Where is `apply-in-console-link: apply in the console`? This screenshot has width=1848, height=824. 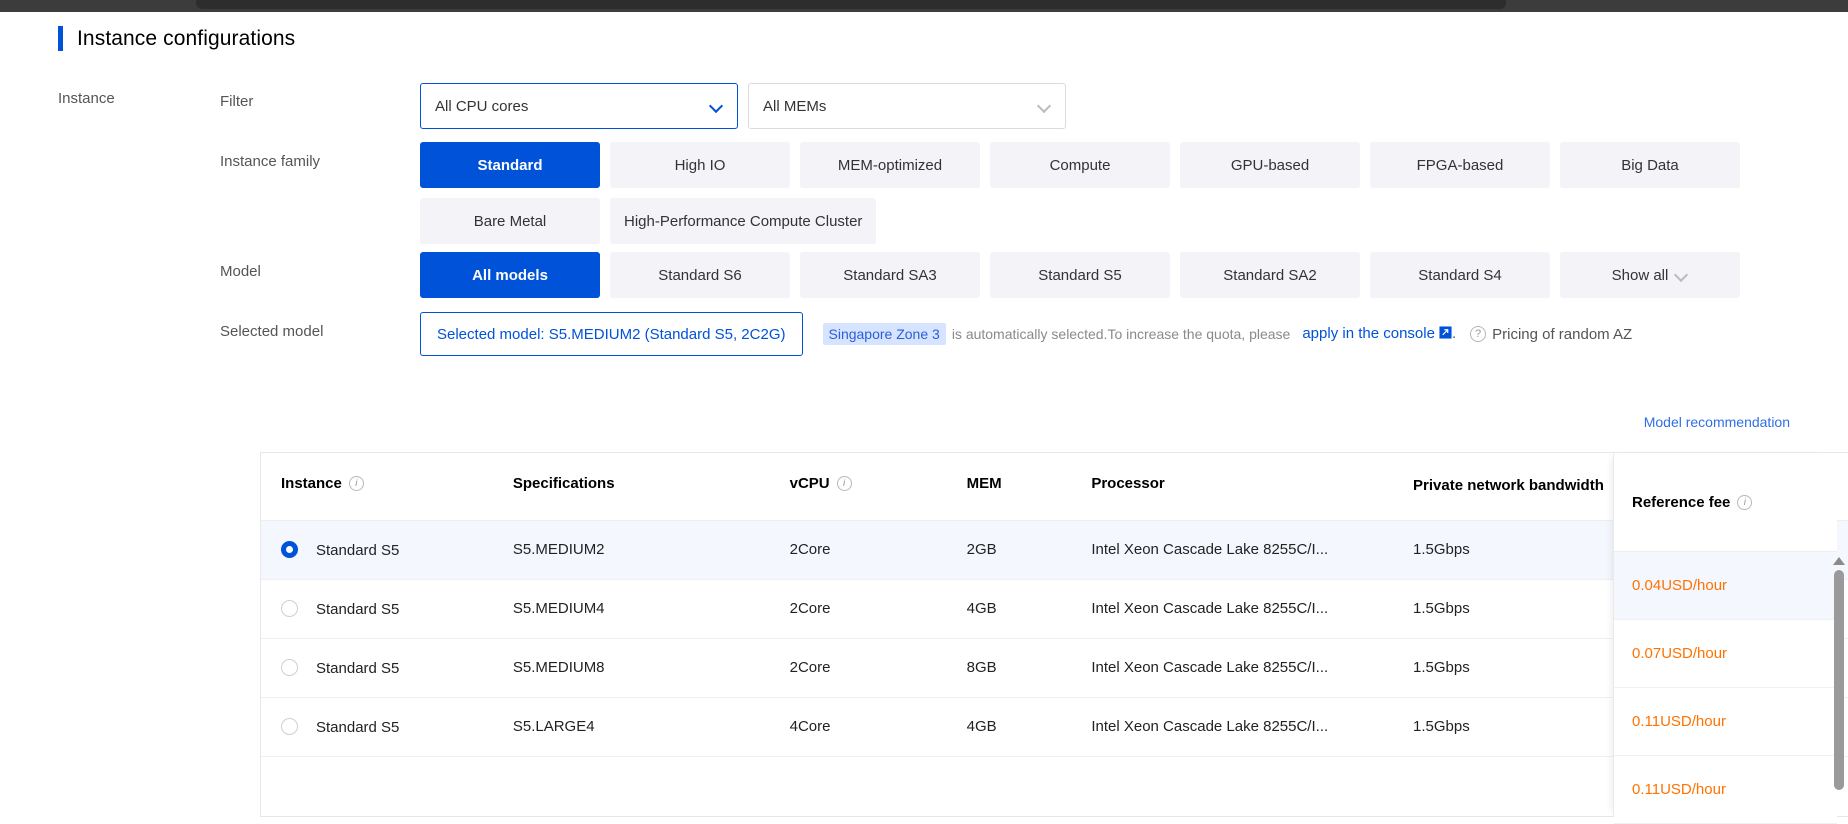 apply-in-console-link: apply in the console is located at coordinates (1368, 333).